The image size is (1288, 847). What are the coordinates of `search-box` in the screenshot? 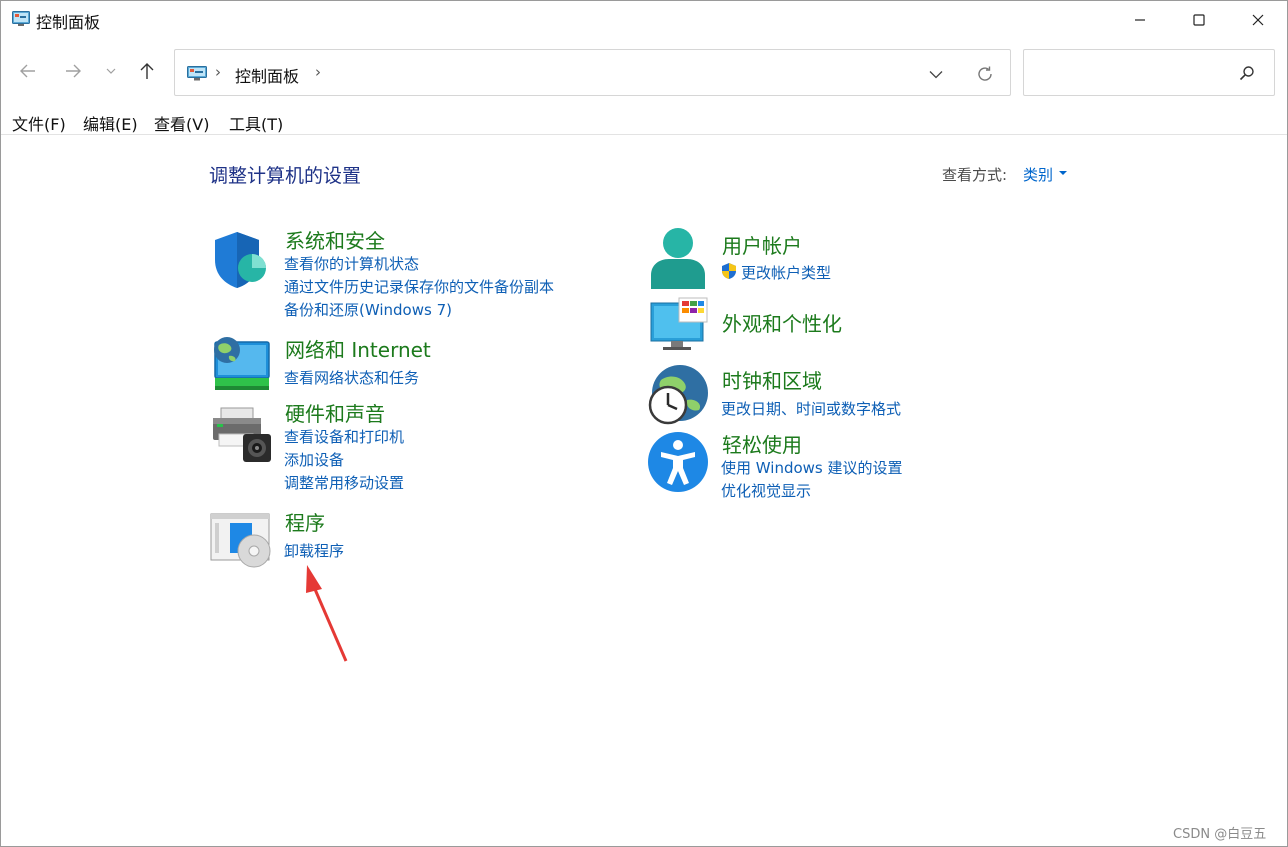 It's located at (1149, 72).